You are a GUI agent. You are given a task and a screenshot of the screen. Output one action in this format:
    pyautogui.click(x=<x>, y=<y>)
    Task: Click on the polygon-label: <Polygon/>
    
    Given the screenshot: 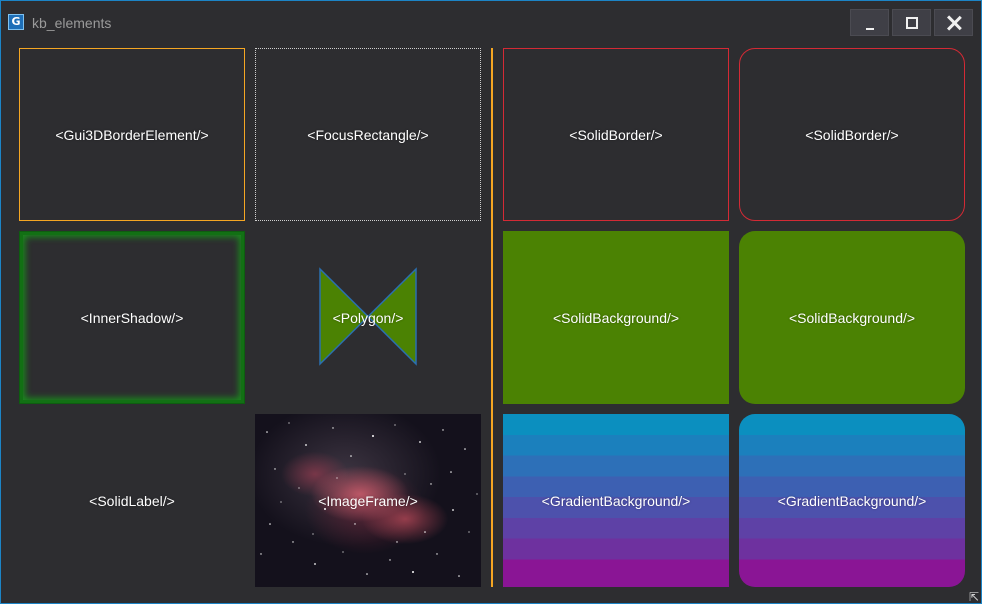 What is the action you would take?
    pyautogui.click(x=368, y=317)
    